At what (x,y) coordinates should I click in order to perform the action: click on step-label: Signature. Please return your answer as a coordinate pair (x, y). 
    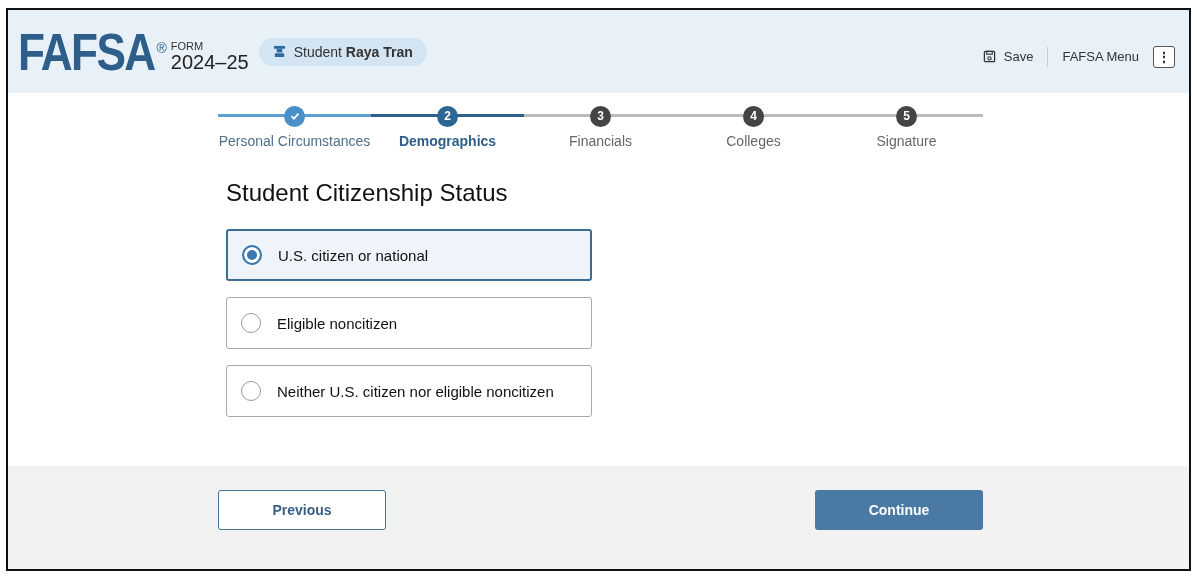
    Looking at the image, I should click on (906, 141).